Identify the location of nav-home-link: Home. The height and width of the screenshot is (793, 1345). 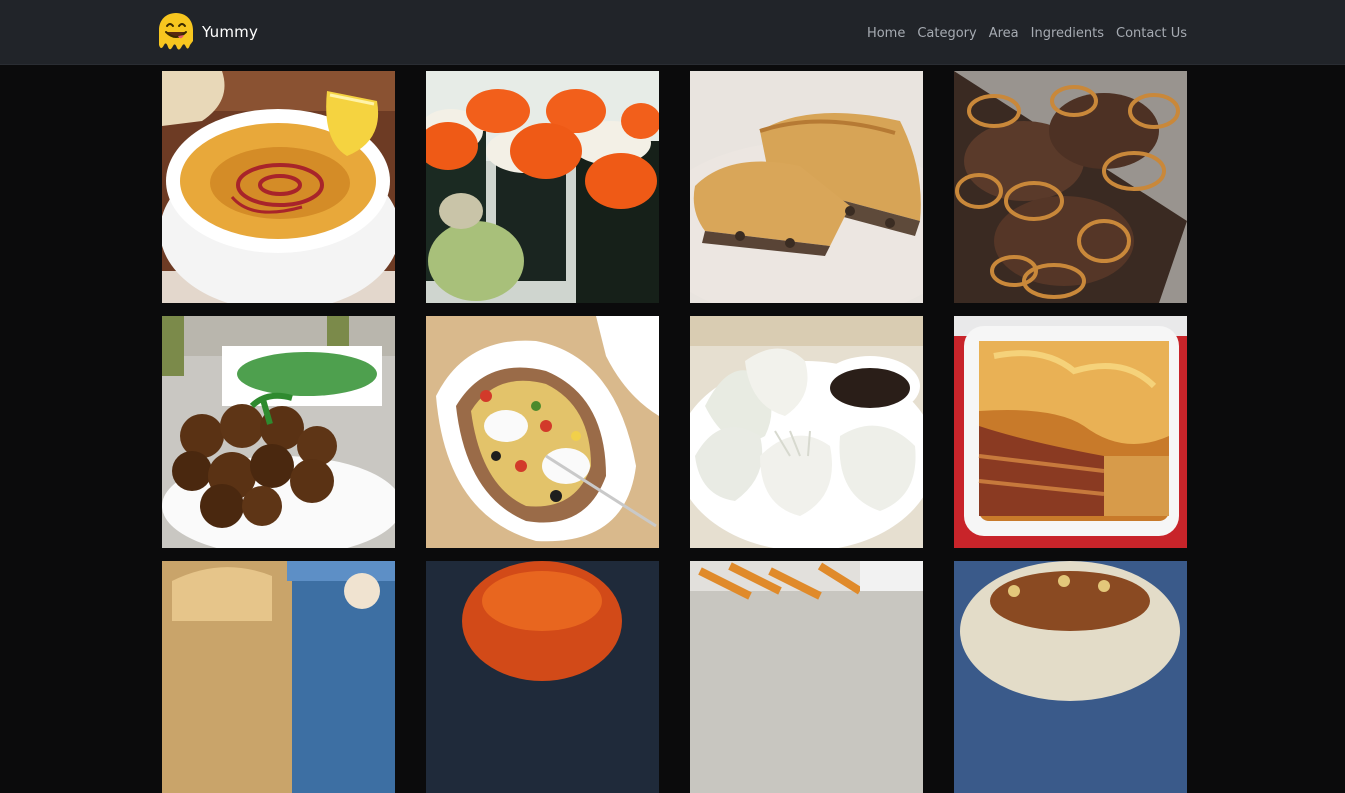
(886, 33).